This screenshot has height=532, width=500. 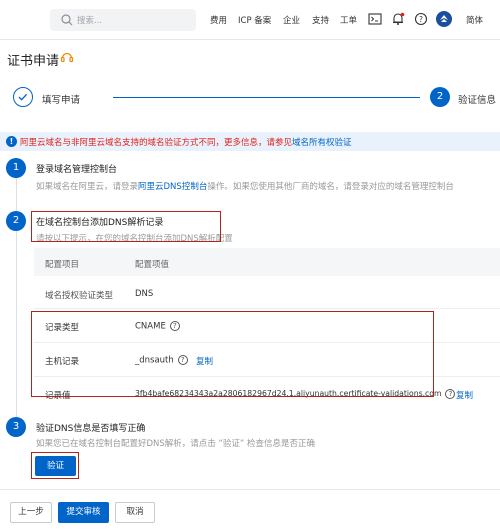 What do you see at coordinates (267, 292) in the screenshot?
I see `table-row: 域名授权验证类型 DNS` at bounding box center [267, 292].